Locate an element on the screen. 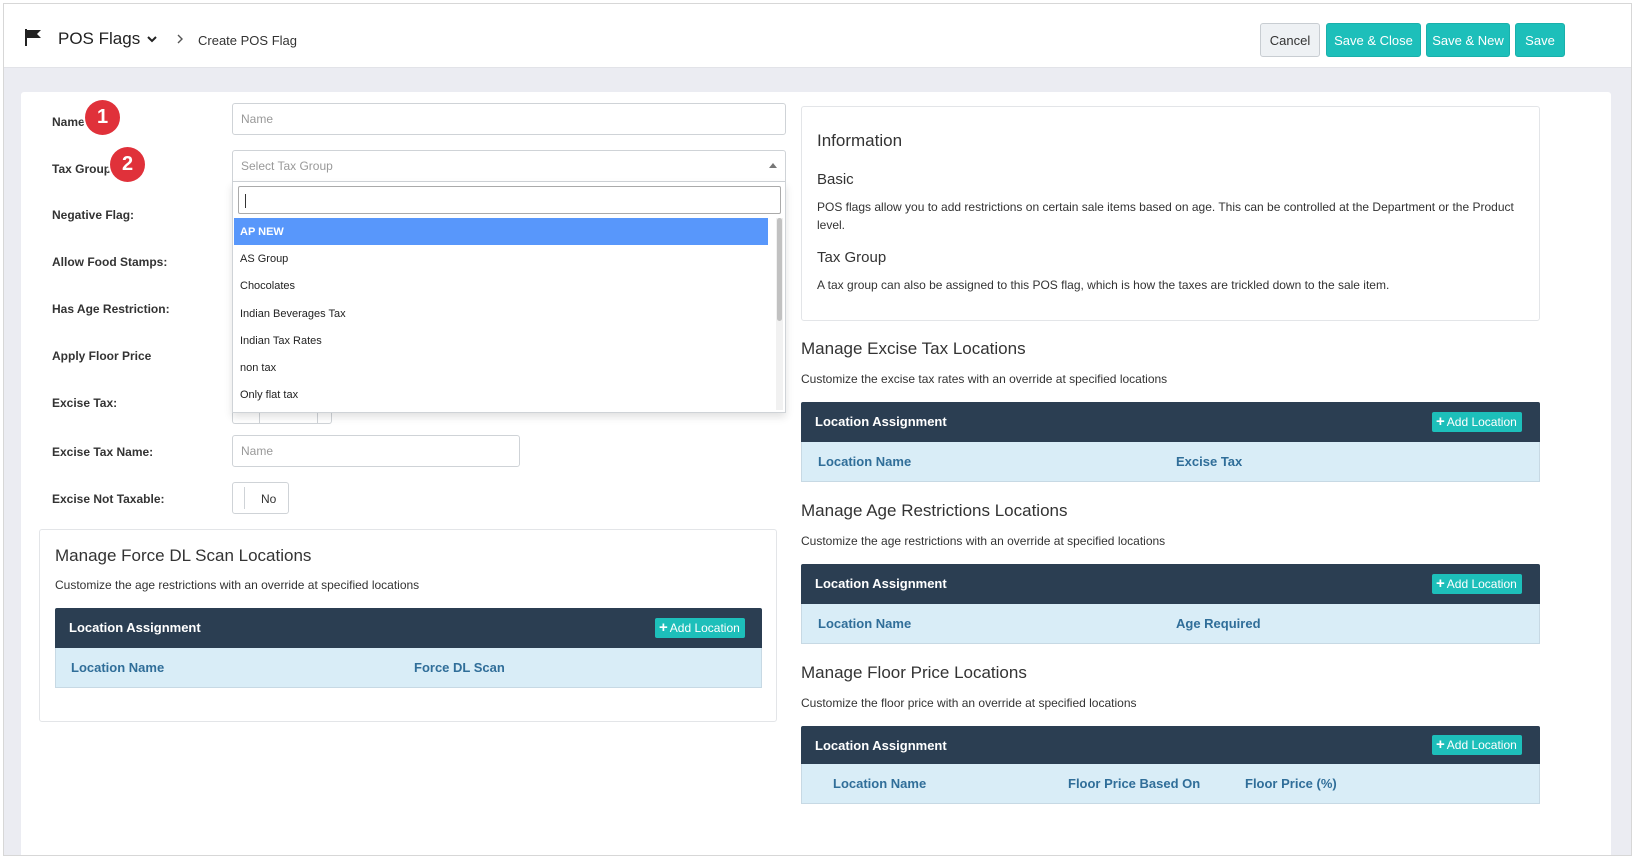  dropdown-search-input is located at coordinates (509, 200).